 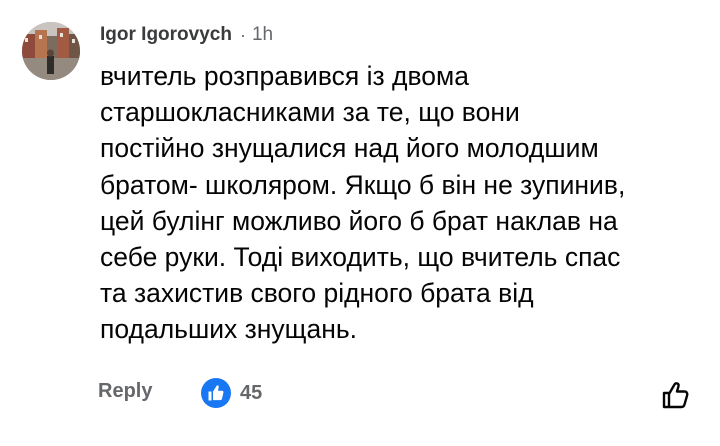 I want to click on thumbs-up-outline-icon, so click(x=675, y=395).